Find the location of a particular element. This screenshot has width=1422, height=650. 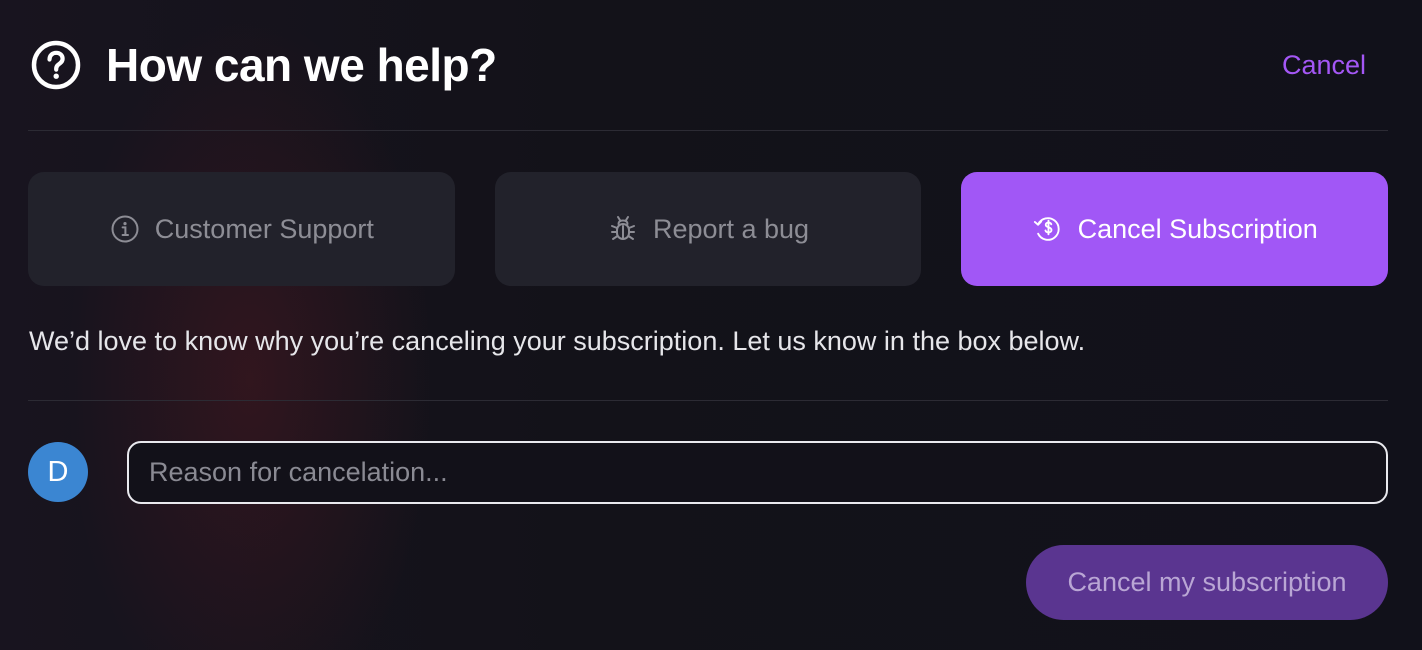

reason-input is located at coordinates (757, 472).